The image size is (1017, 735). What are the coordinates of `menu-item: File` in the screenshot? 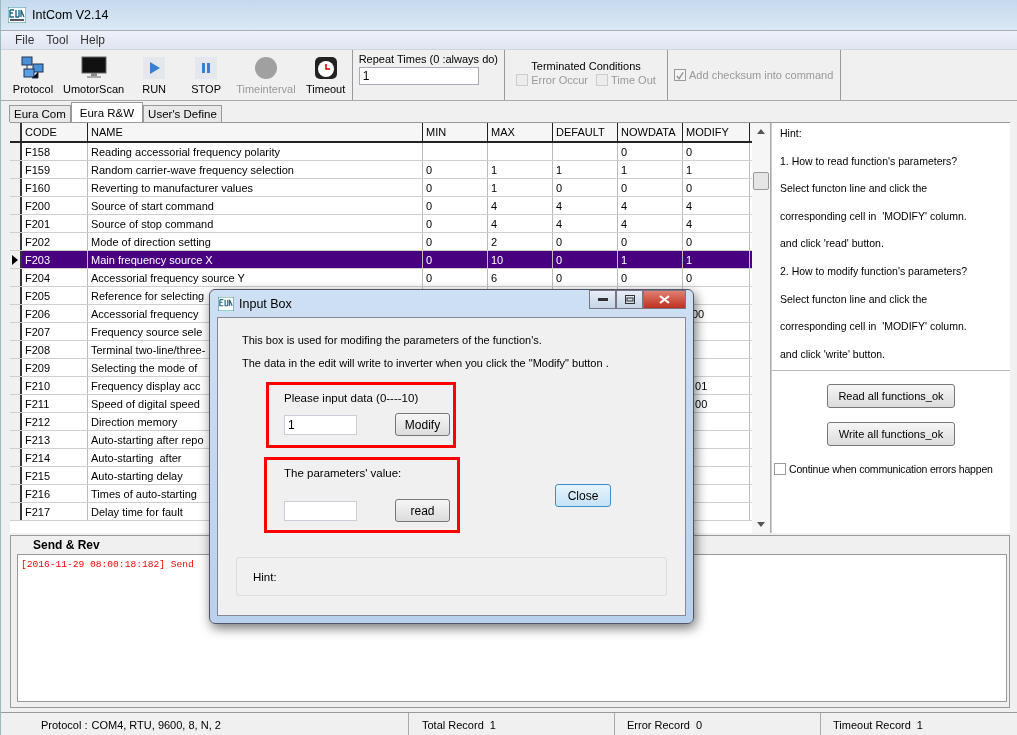 It's located at (25, 40).